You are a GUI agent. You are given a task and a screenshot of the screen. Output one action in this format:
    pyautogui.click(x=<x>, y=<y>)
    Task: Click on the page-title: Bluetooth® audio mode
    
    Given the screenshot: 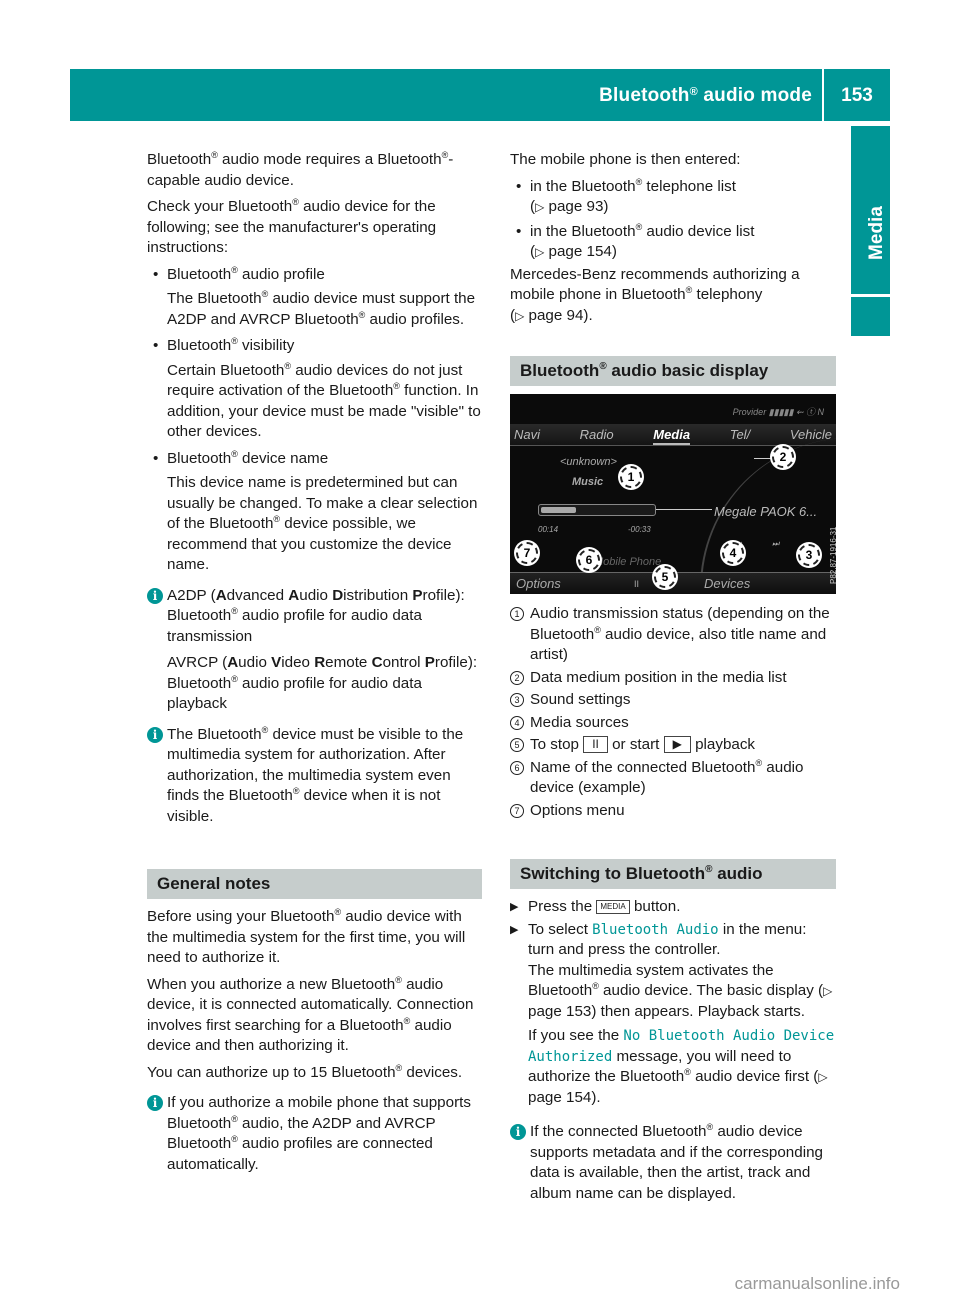 What is the action you would take?
    pyautogui.click(x=710, y=96)
    